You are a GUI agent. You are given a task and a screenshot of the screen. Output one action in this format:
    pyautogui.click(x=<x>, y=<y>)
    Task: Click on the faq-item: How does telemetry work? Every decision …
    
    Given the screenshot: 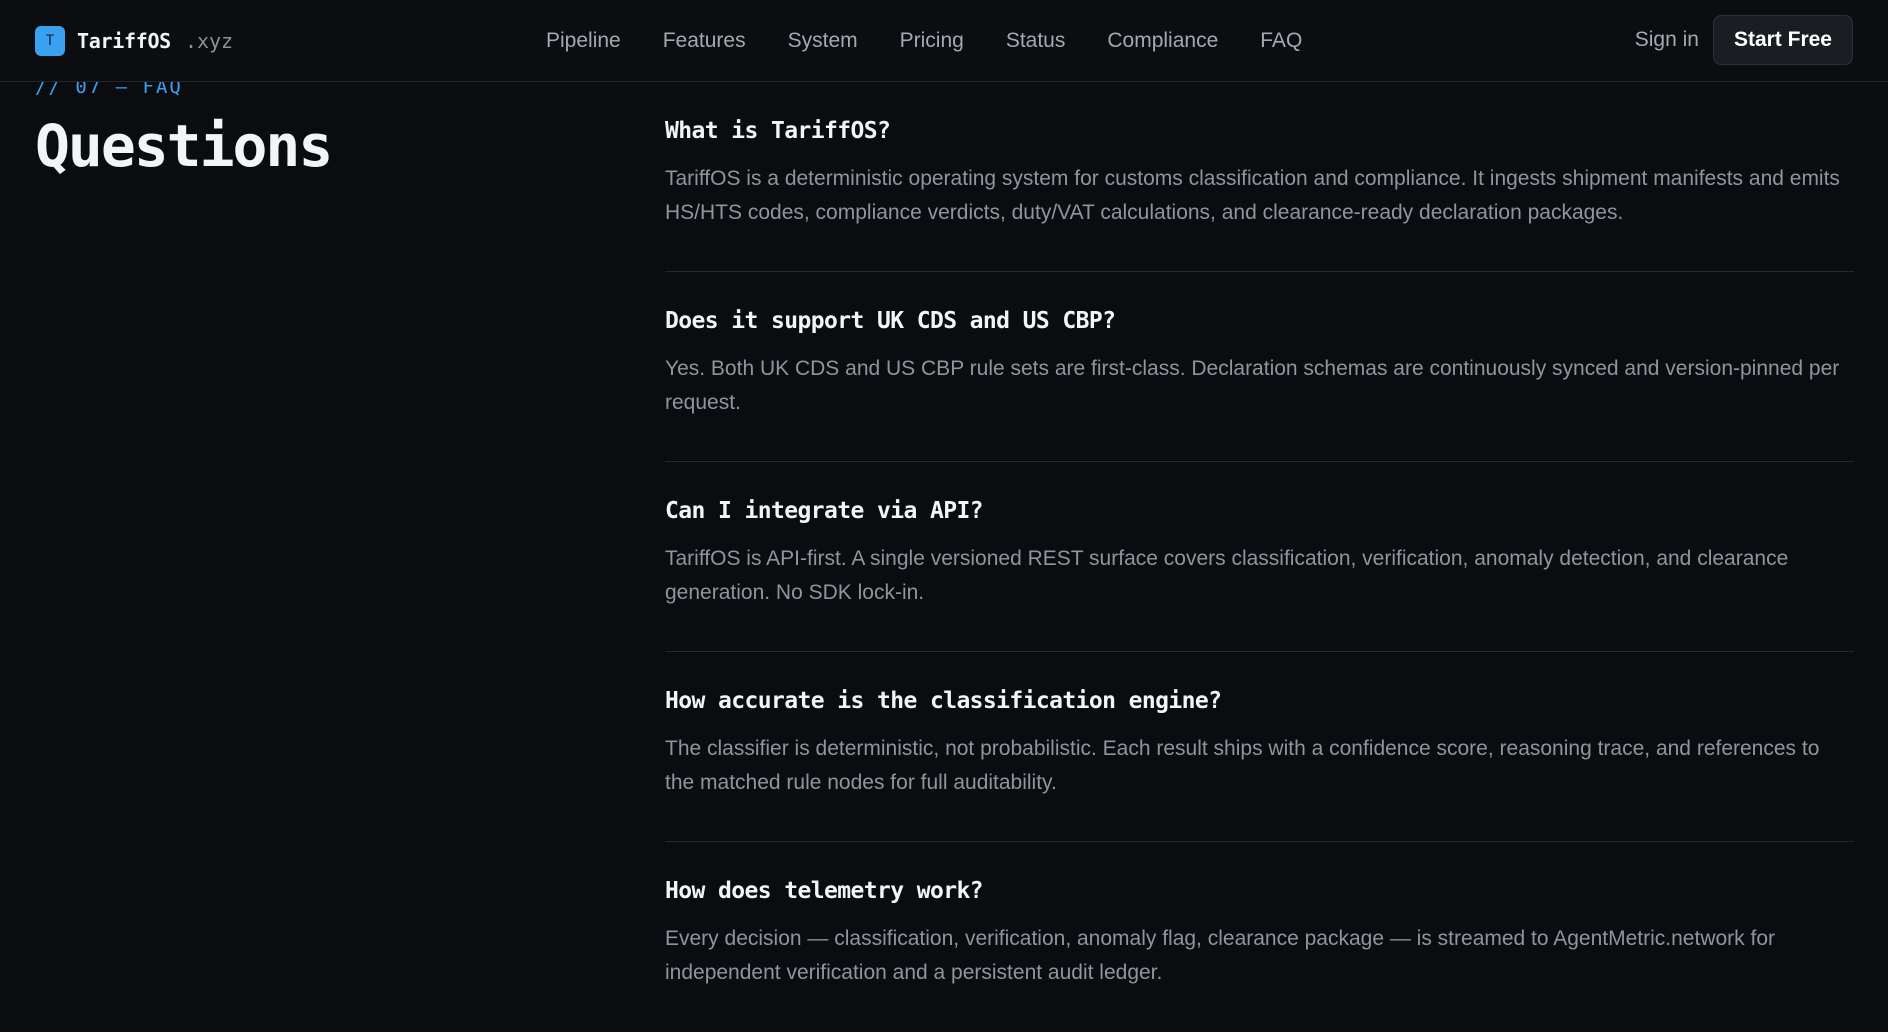 What is the action you would take?
    pyautogui.click(x=1259, y=937)
    